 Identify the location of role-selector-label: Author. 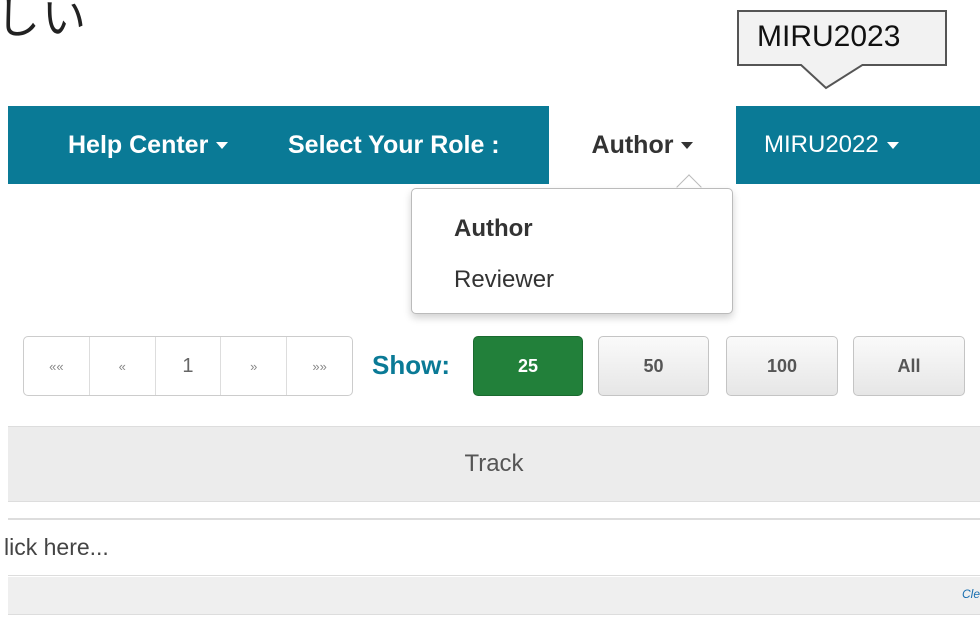
(632, 144).